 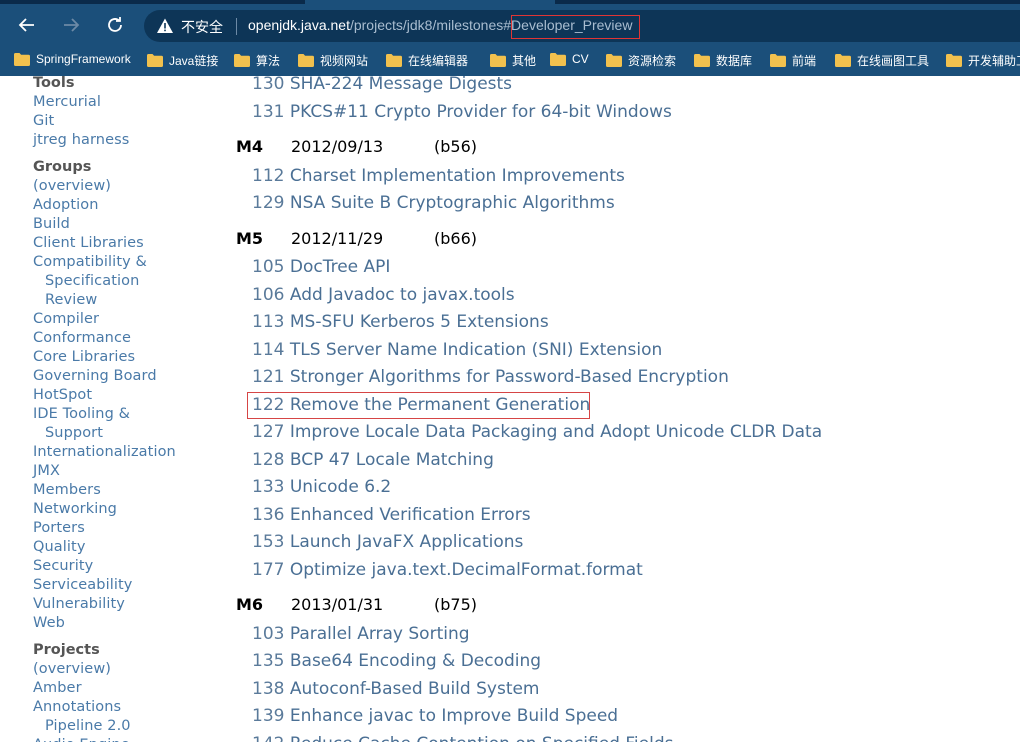 What do you see at coordinates (46, 471) in the screenshot?
I see `sidebar-link: JMX` at bounding box center [46, 471].